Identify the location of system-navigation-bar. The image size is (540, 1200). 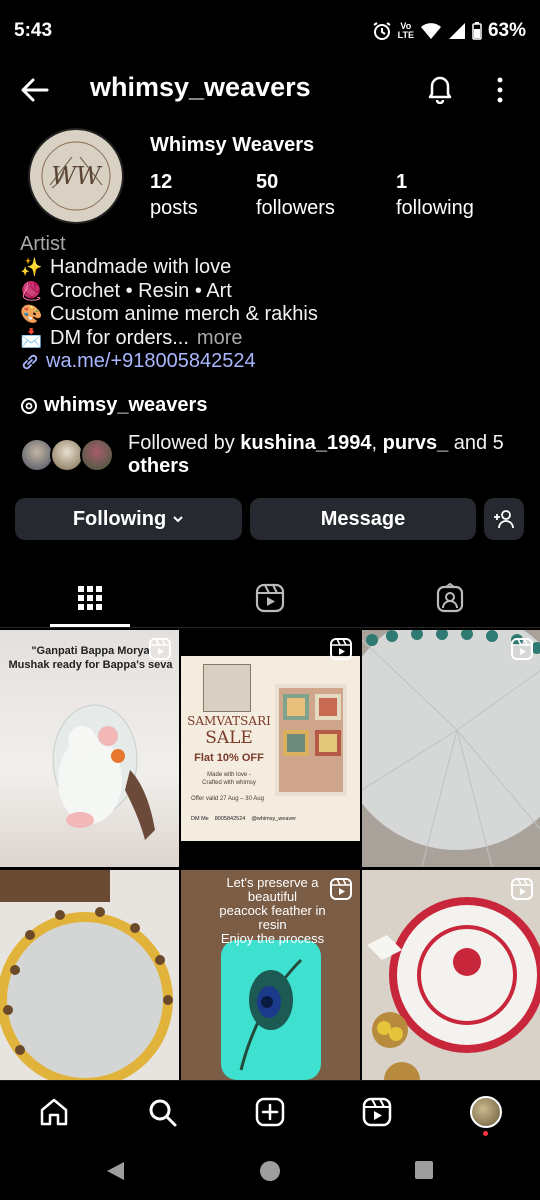
(270, 1171).